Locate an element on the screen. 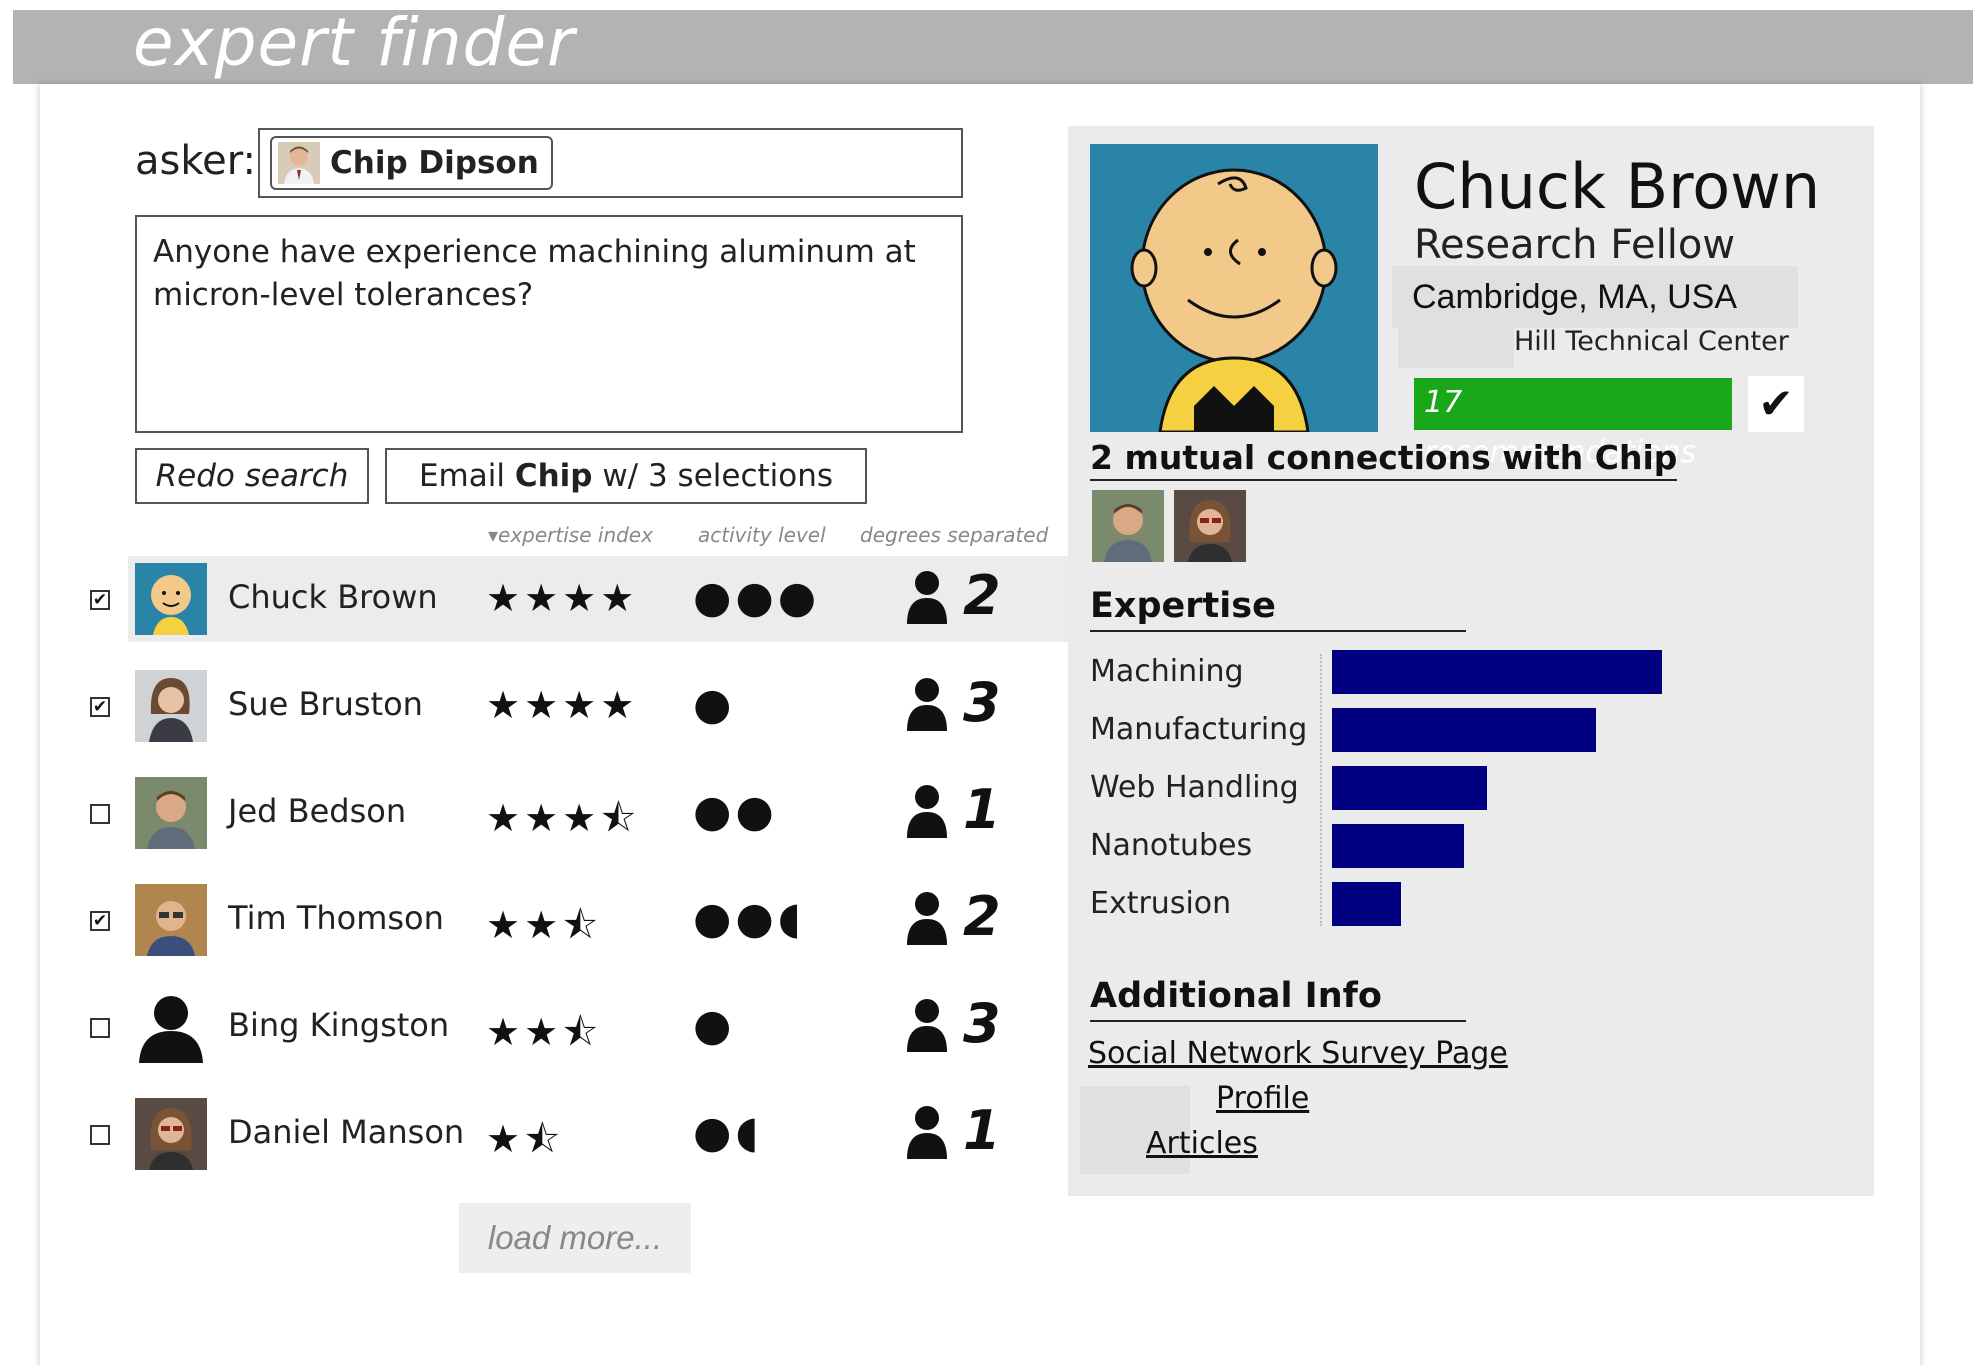  skill-label: Machining is located at coordinates (1167, 671).